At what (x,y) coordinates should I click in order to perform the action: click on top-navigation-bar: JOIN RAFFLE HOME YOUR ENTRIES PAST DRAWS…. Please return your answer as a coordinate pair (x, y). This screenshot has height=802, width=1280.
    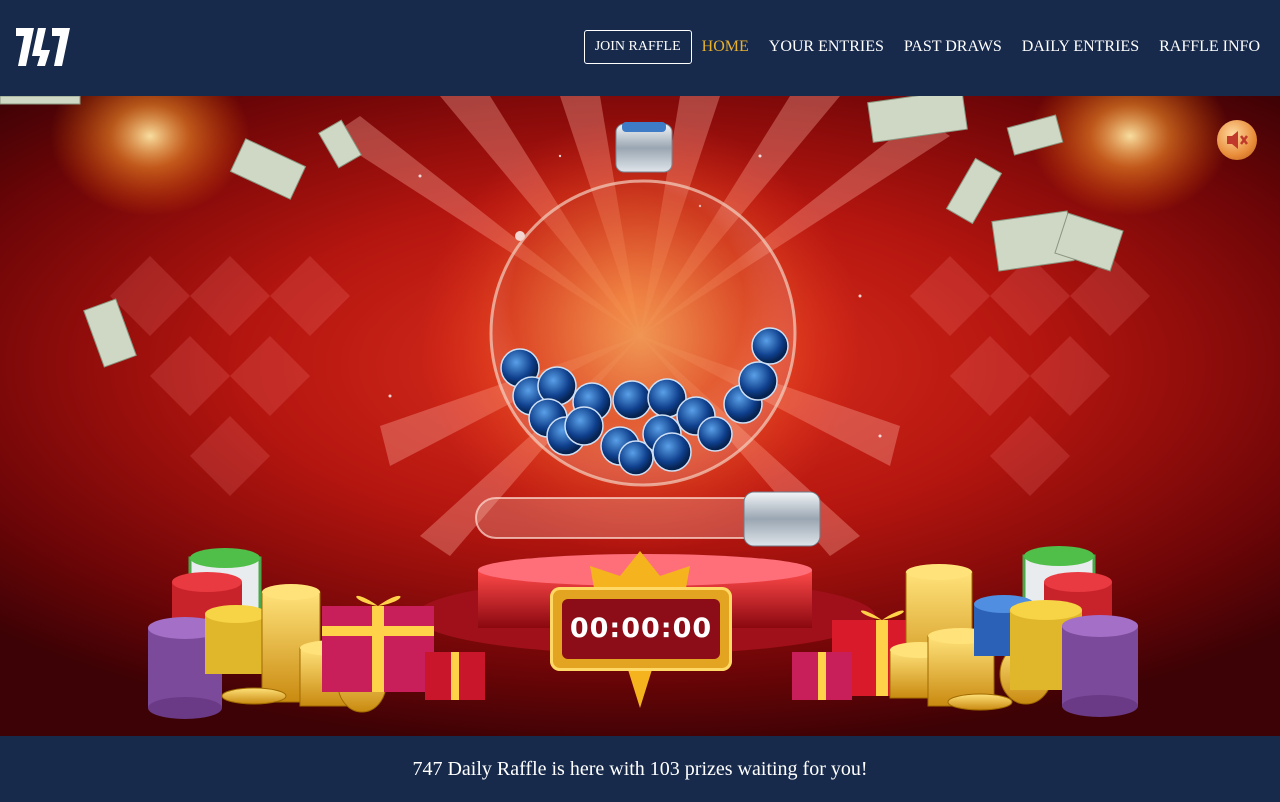
    Looking at the image, I should click on (640, 48).